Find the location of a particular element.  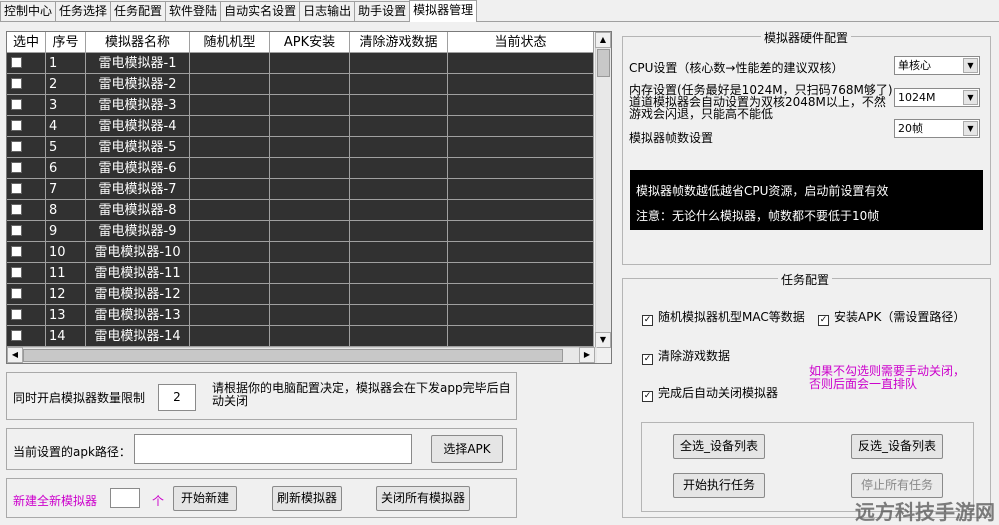

memory-select: 1024M ▼ is located at coordinates (937, 97).